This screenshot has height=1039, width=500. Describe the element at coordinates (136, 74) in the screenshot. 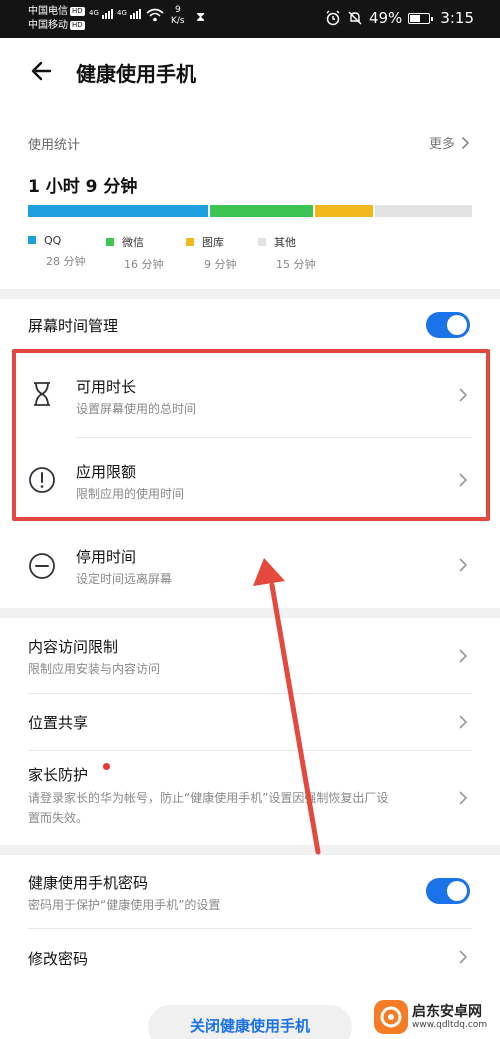

I see `page-title: 健康使用手机` at that location.